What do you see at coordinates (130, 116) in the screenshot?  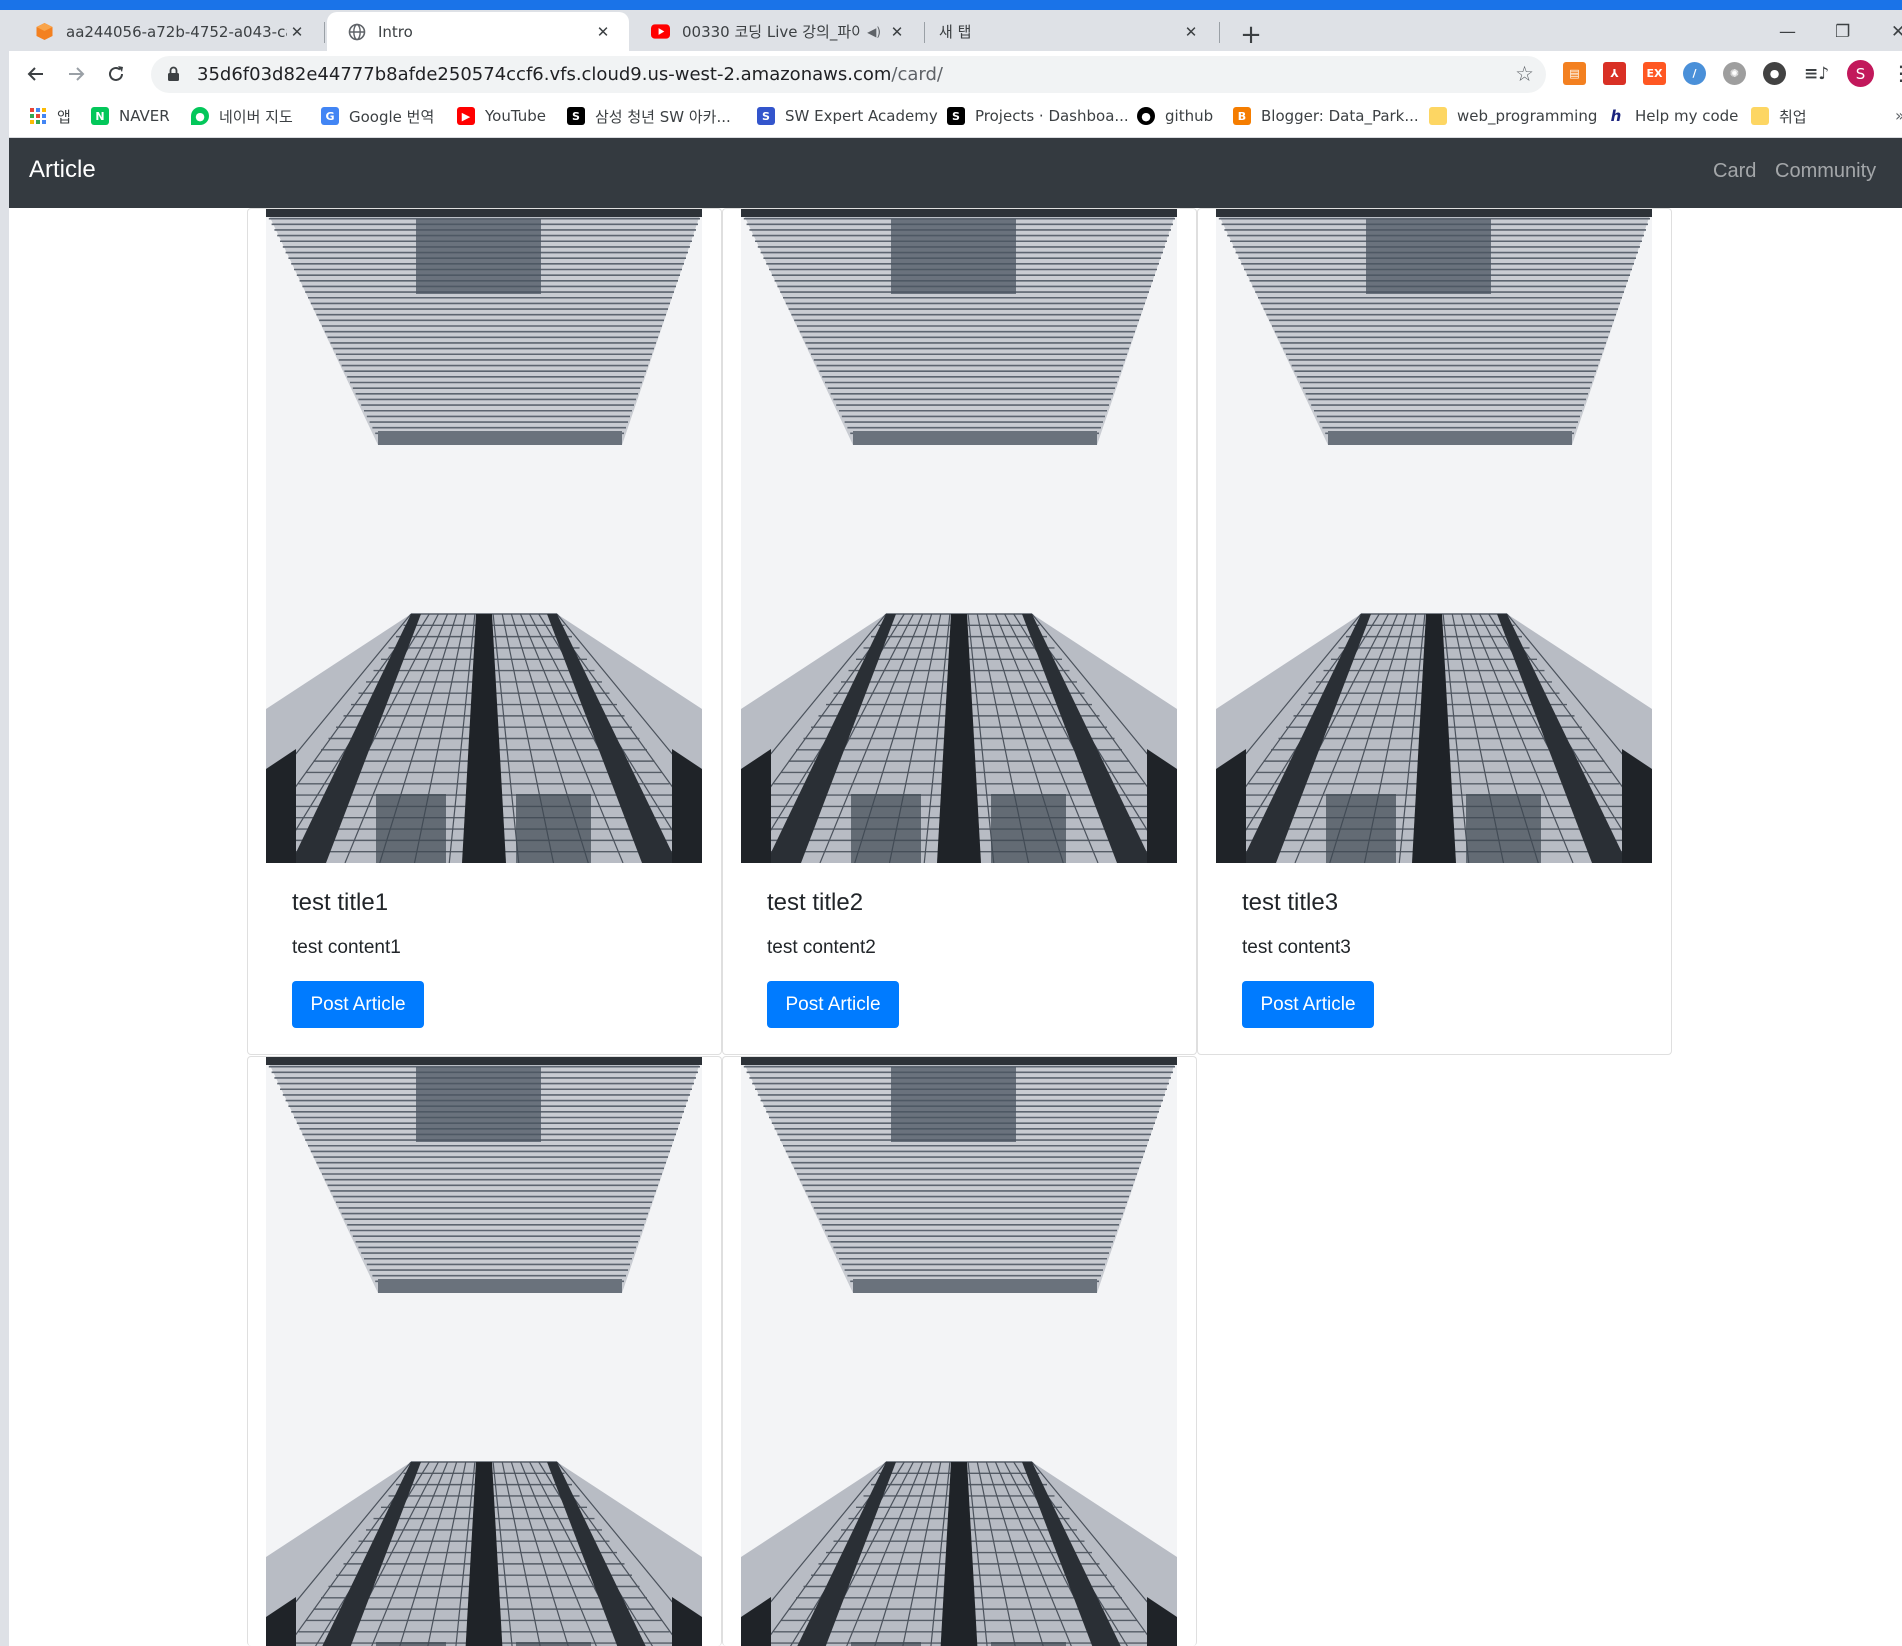 I see `bookmark-naver: N NAVER` at bounding box center [130, 116].